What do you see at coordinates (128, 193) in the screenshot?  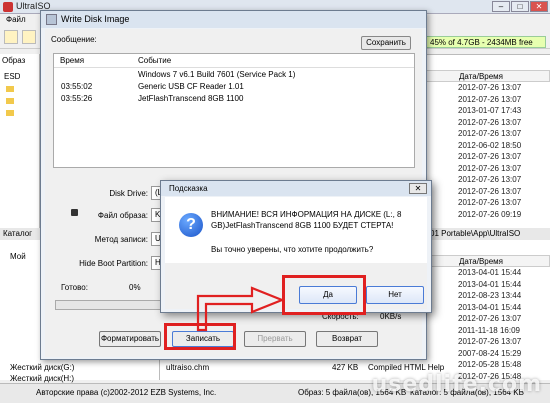 I see `disk-drive-label: Disk Drive:` at bounding box center [128, 193].